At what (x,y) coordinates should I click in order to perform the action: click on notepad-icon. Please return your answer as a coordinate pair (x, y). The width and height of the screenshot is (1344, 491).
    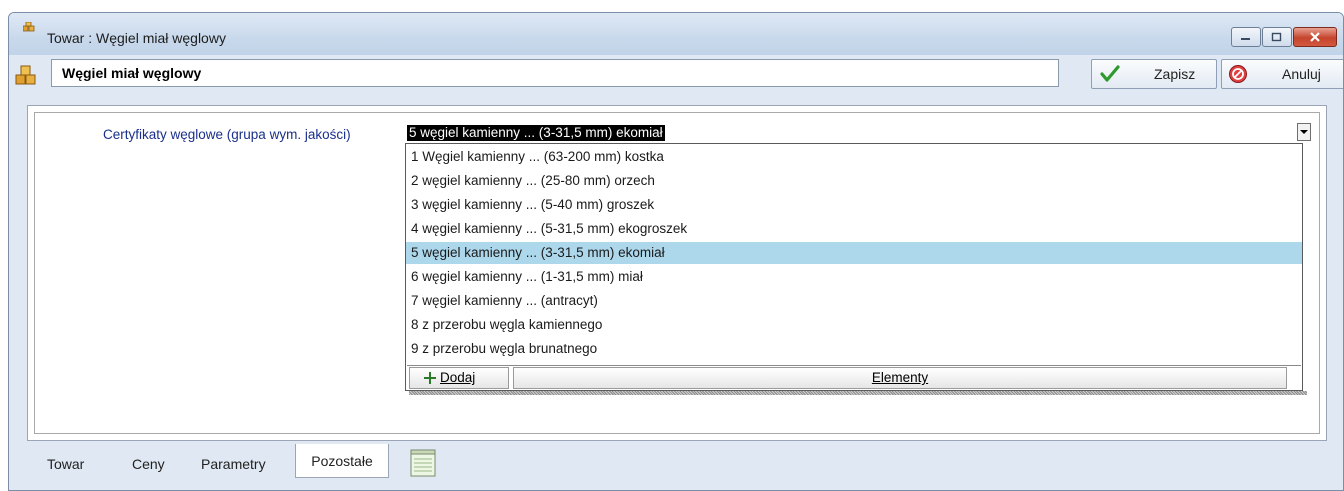
    Looking at the image, I should click on (423, 463).